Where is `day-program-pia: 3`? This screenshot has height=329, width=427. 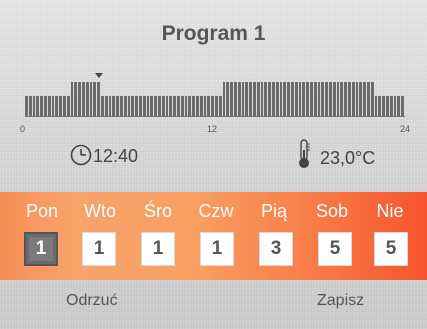 day-program-pia: 3 is located at coordinates (276, 249).